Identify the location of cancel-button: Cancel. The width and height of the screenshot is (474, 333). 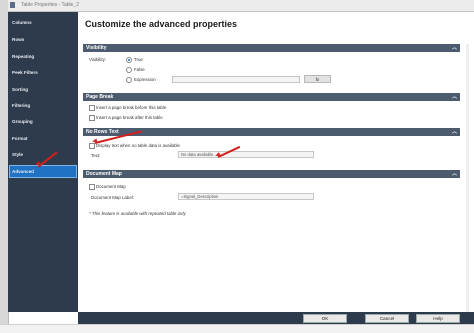
(387, 318).